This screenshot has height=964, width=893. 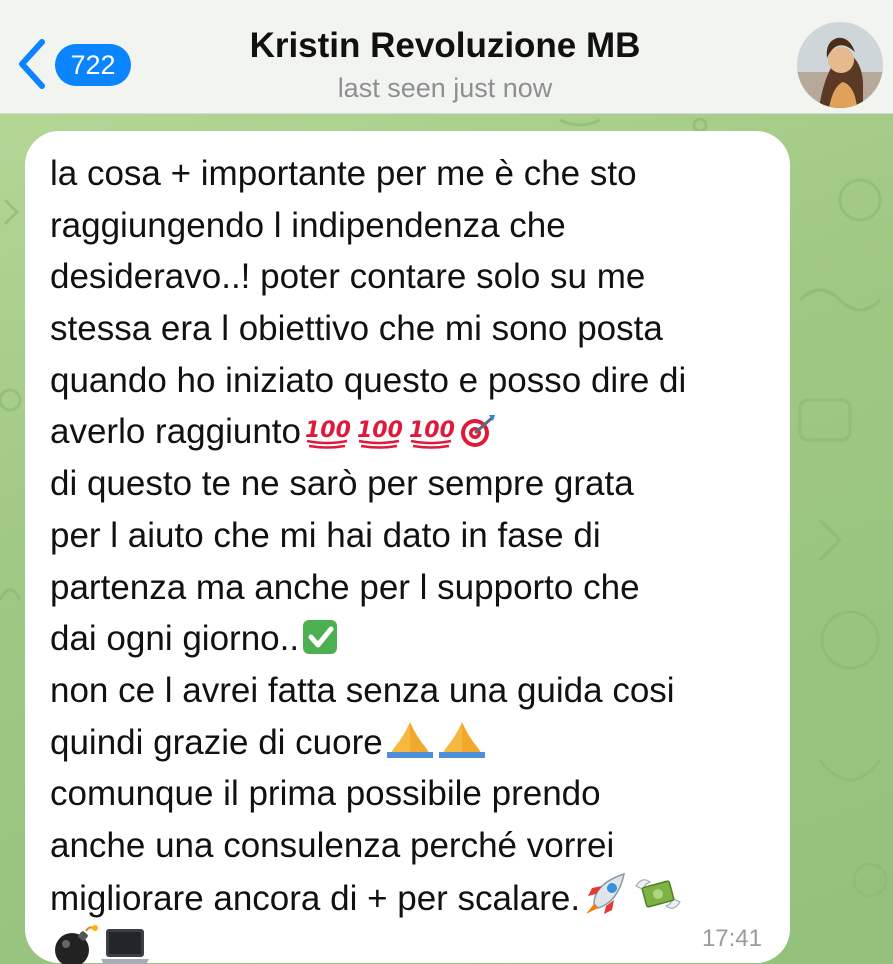 What do you see at coordinates (325, 535) in the screenshot?
I see `message-line: per l aiuto che mi hai dato in fase di` at bounding box center [325, 535].